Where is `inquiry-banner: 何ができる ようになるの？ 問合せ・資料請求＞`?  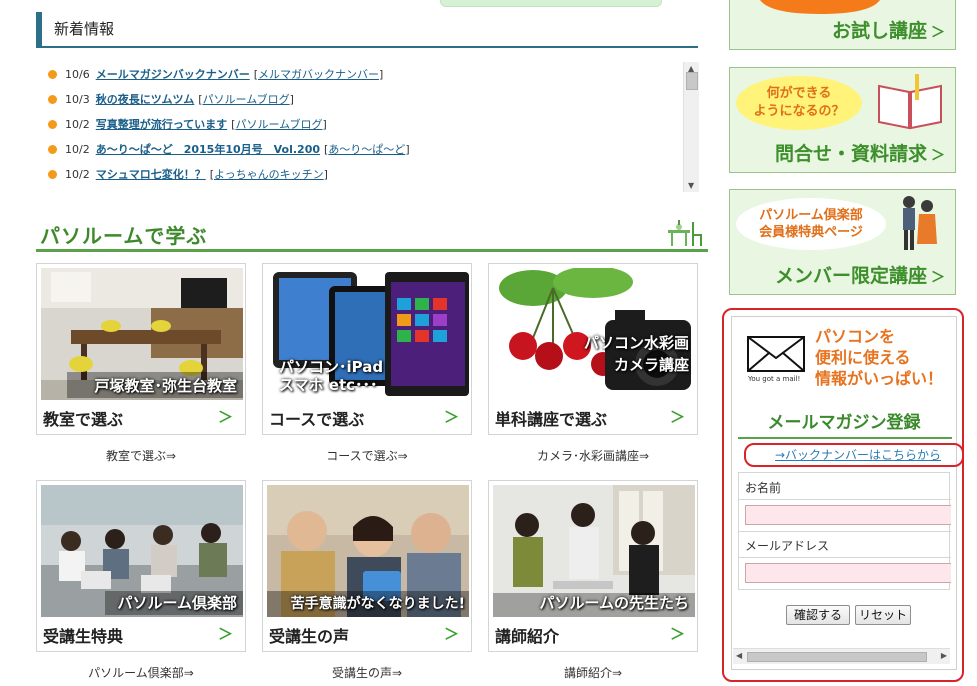 inquiry-banner: 何ができる ようになるの？ 問合せ・資料請求＞ is located at coordinates (842, 120).